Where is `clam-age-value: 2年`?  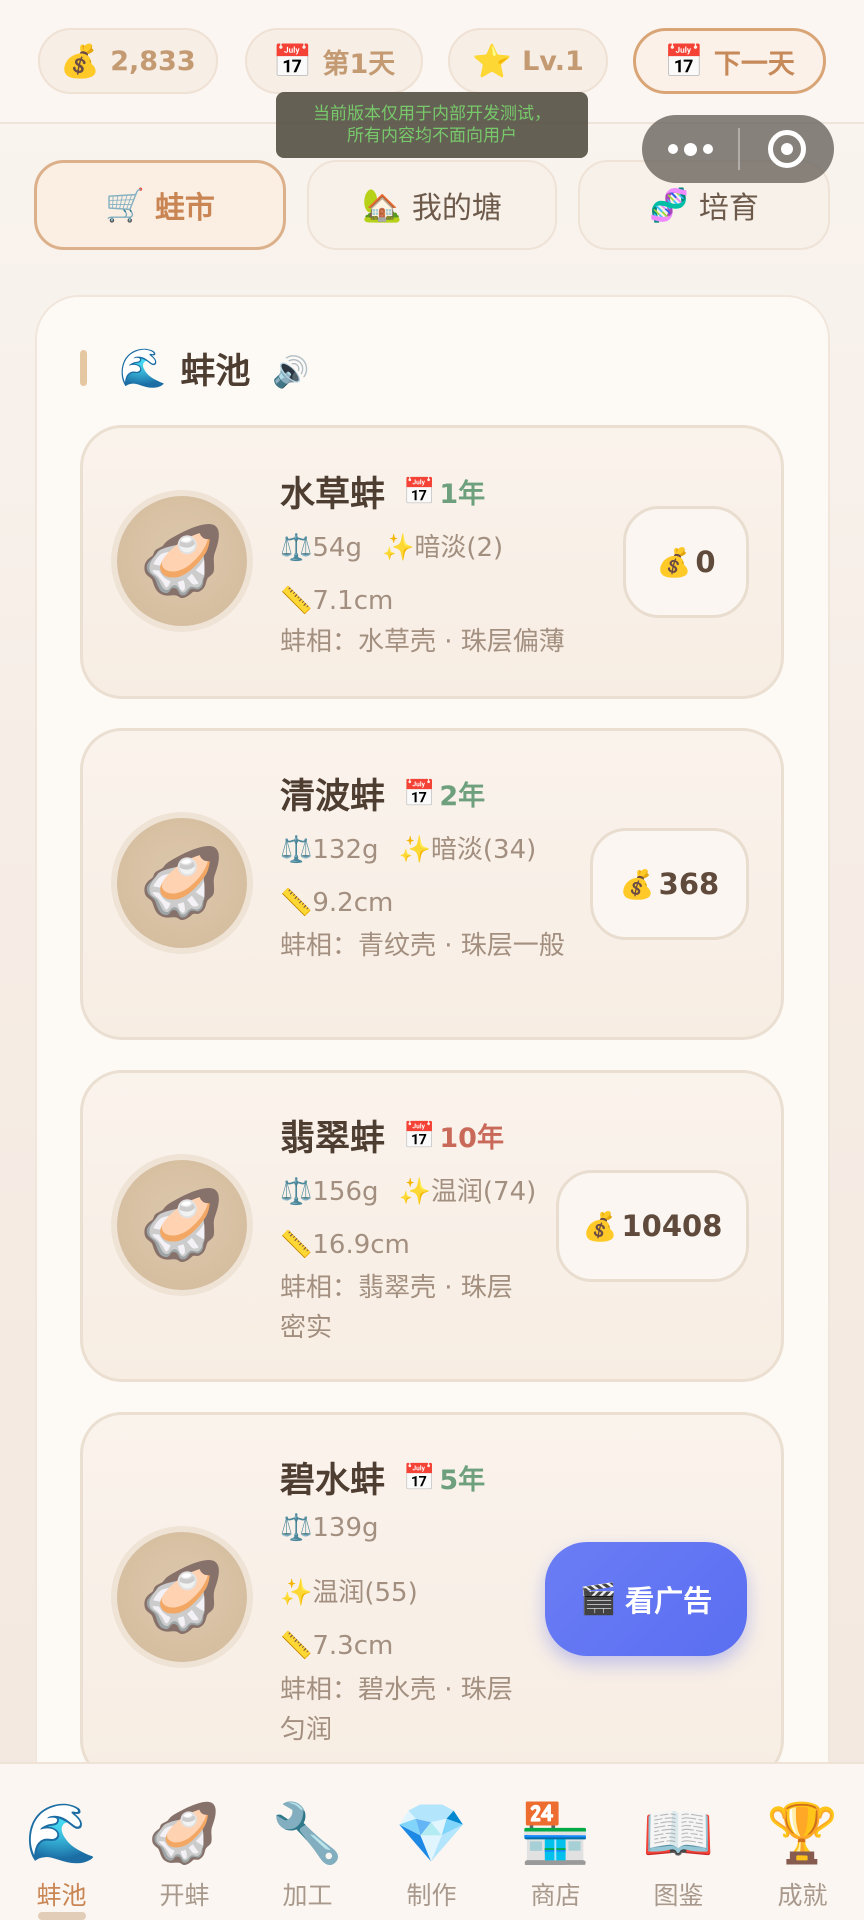
clam-age-value: 2年 is located at coordinates (462, 796).